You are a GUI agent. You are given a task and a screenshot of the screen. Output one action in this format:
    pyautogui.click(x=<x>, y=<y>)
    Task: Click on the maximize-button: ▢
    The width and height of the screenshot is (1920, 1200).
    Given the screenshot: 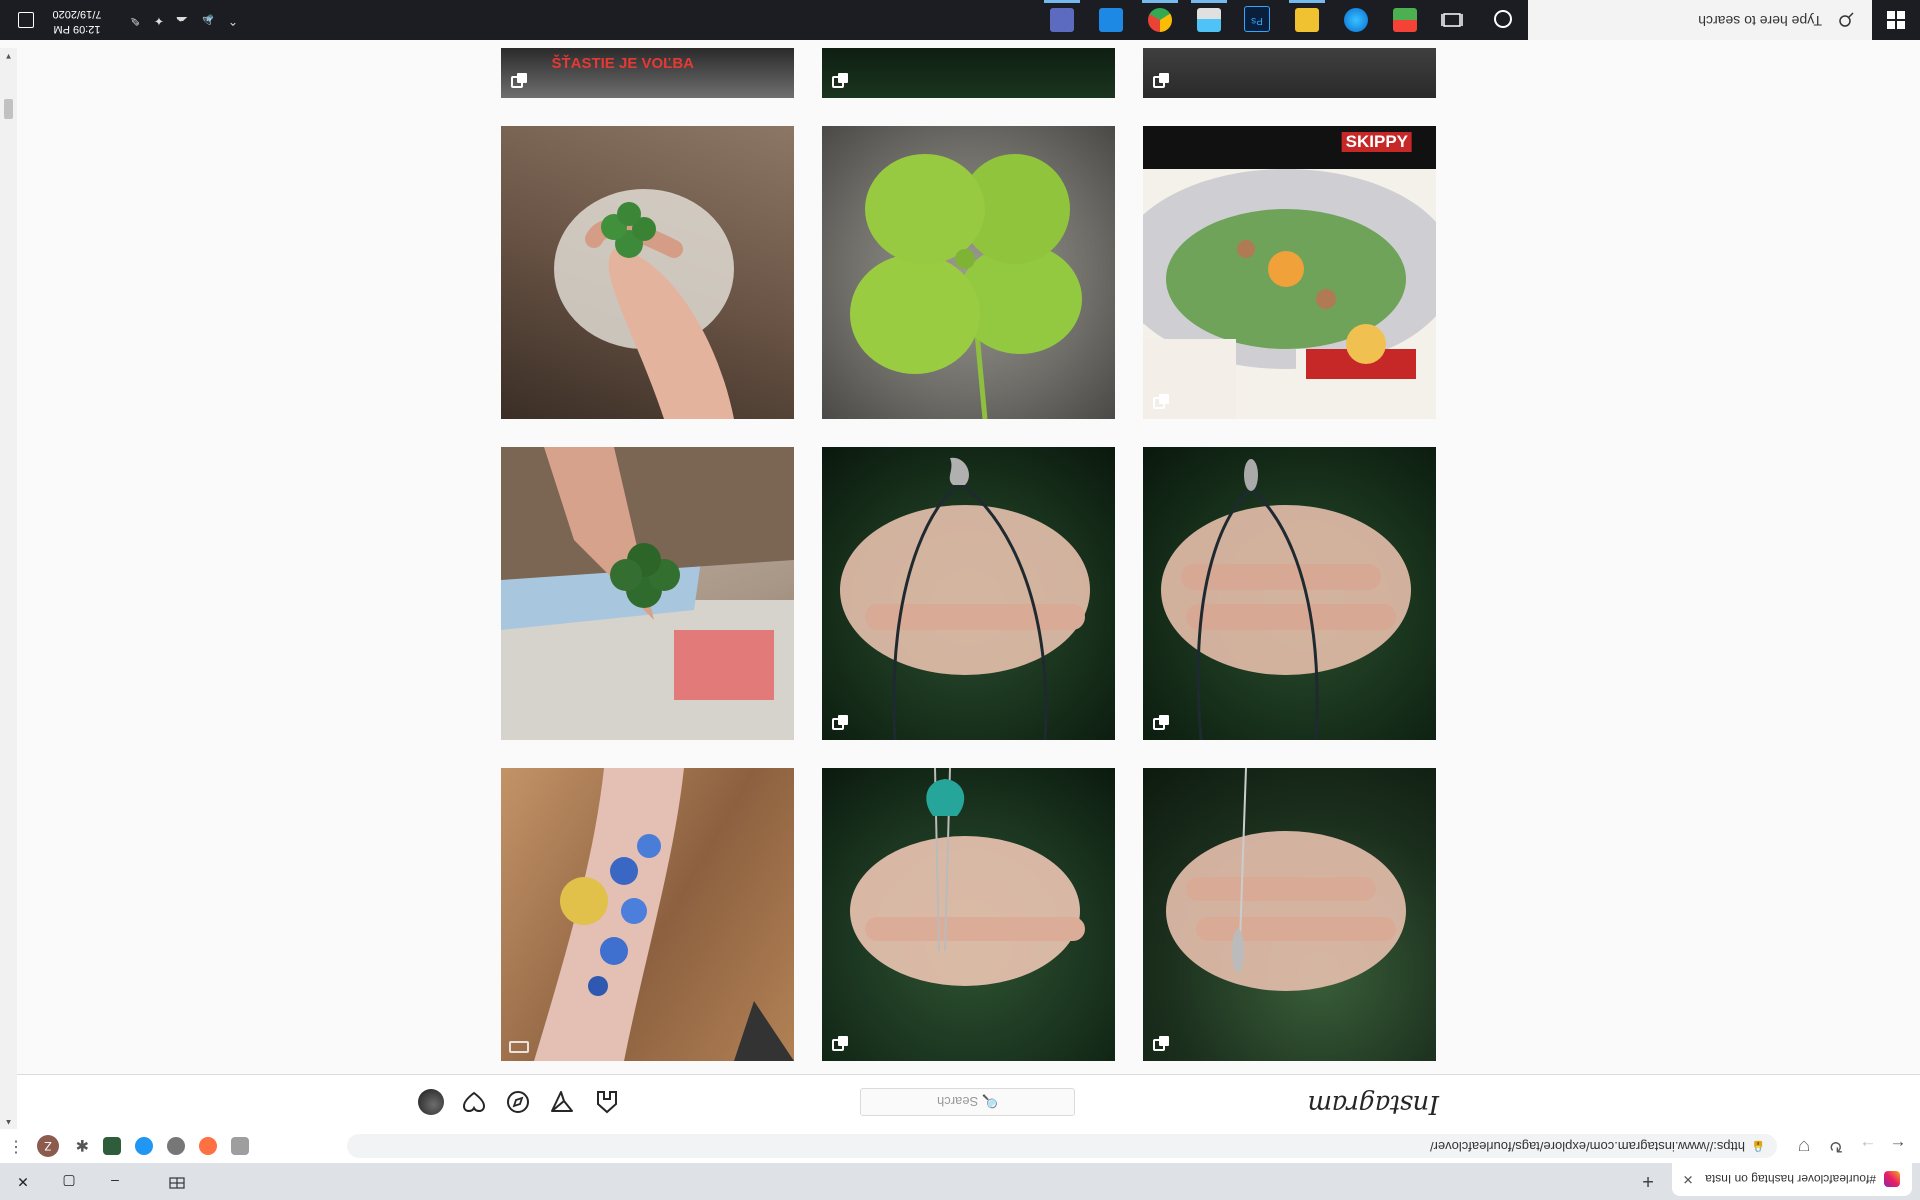 What is the action you would take?
    pyautogui.click(x=69, y=1181)
    